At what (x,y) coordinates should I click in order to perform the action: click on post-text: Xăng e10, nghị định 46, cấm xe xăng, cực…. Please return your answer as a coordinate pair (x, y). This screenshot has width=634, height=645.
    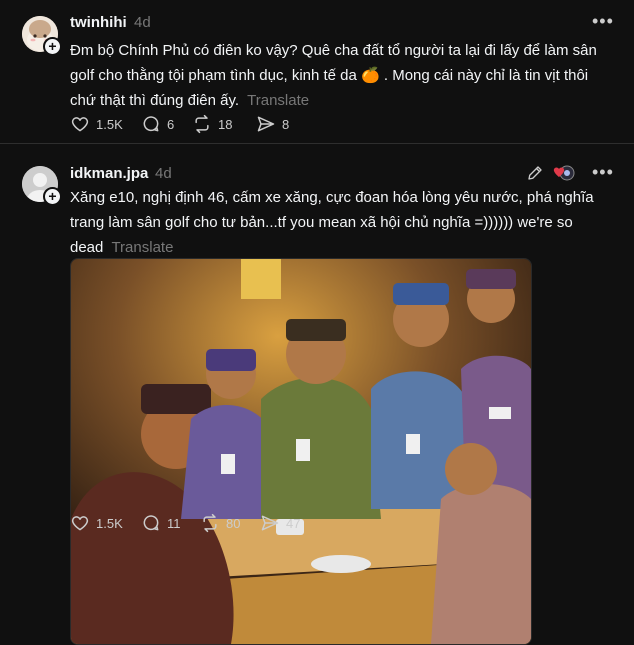
    Looking at the image, I should click on (350, 222).